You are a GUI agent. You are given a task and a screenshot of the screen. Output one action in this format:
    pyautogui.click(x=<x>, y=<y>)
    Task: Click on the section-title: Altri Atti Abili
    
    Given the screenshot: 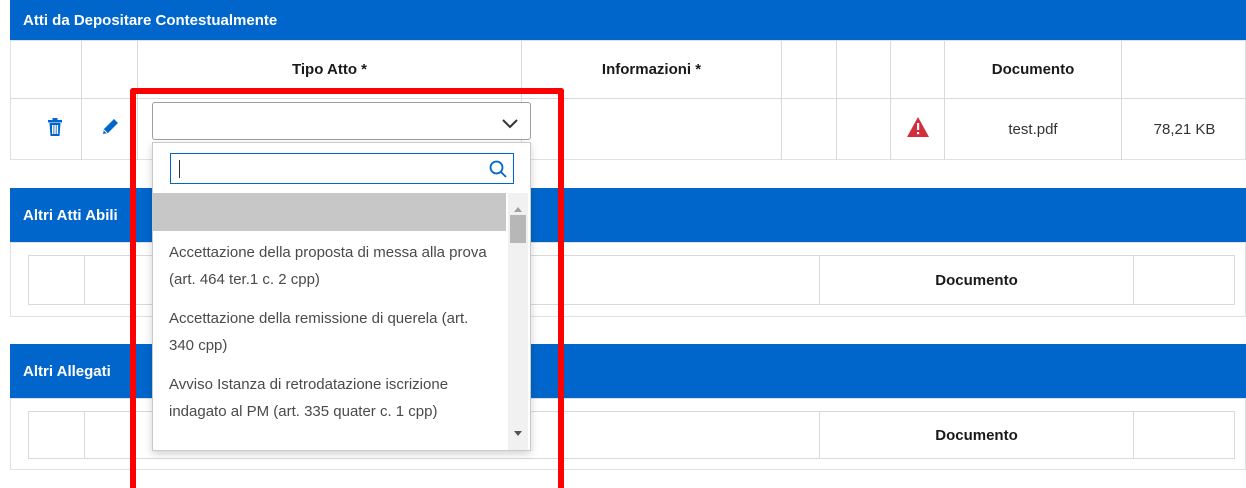 What is the action you would take?
    pyautogui.click(x=70, y=215)
    